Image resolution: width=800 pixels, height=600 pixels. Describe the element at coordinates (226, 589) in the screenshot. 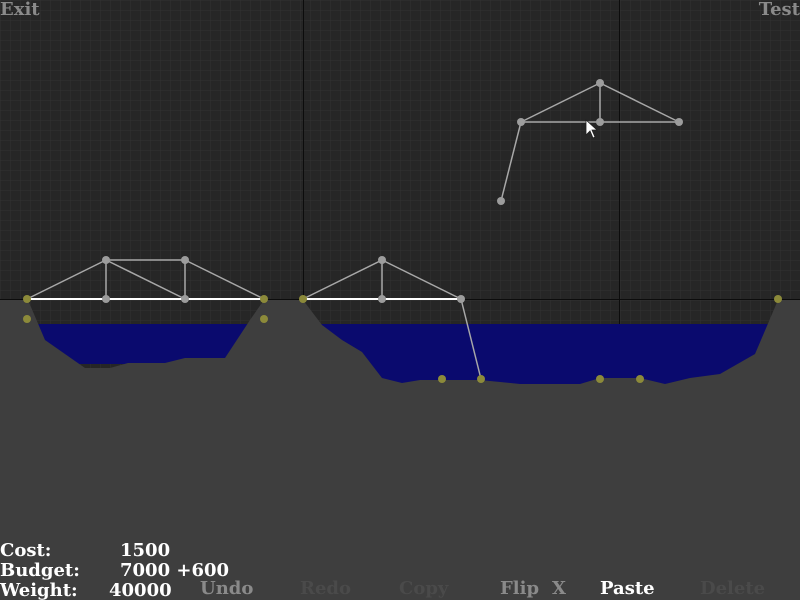

I see `undo-button: Undo` at that location.